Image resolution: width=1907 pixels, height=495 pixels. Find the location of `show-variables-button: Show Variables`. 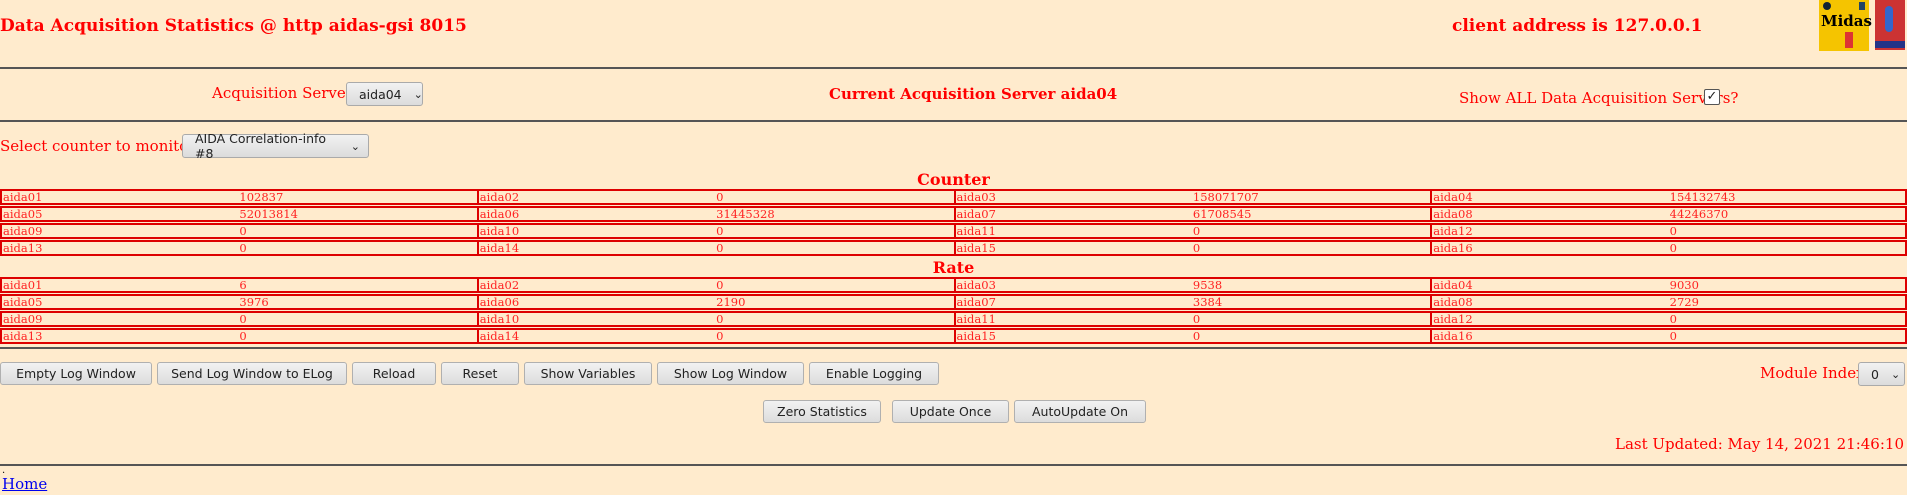

show-variables-button: Show Variables is located at coordinates (588, 373).